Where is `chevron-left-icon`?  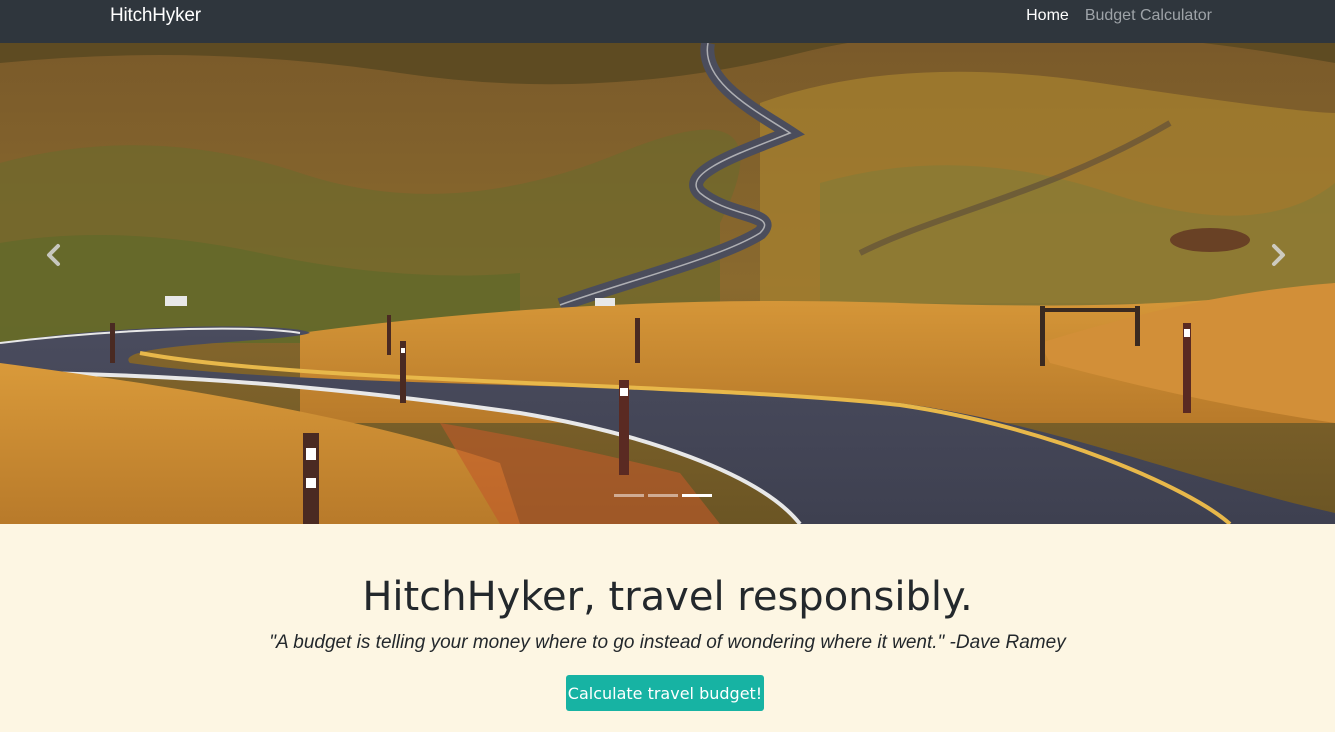 chevron-left-icon is located at coordinates (53, 255).